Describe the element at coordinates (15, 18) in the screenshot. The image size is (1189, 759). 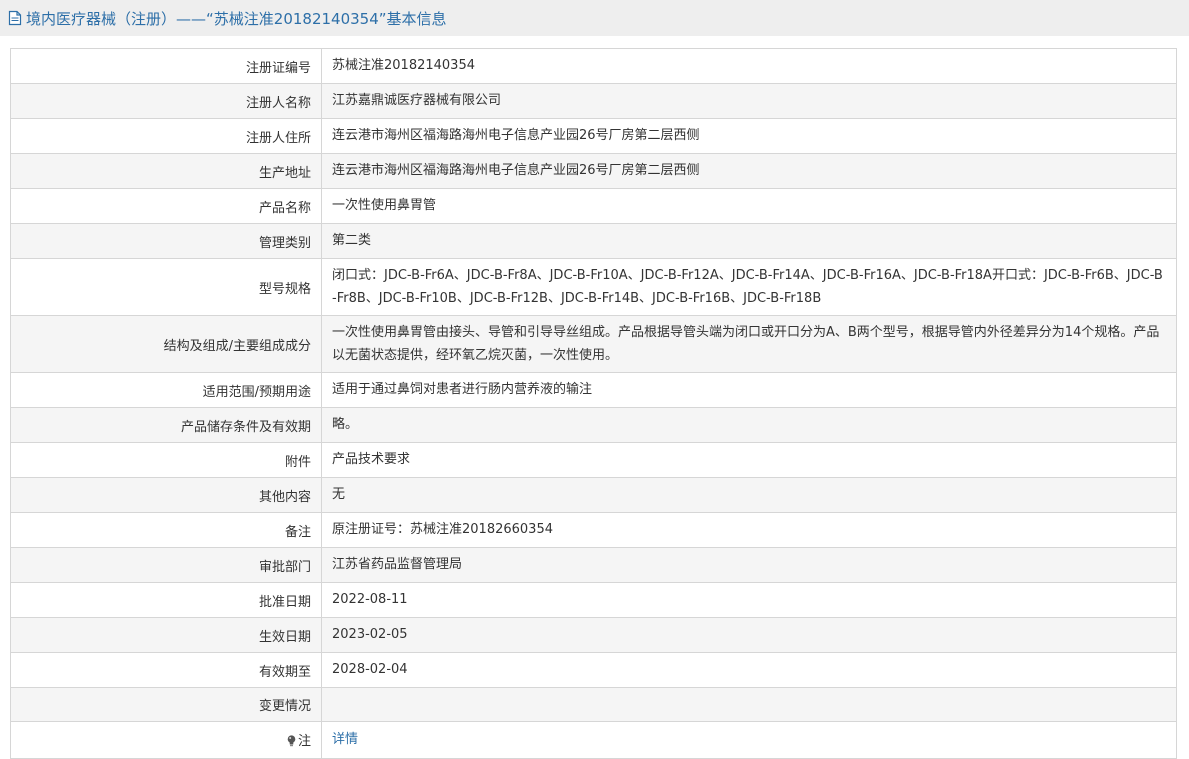
I see `document-icon` at that location.